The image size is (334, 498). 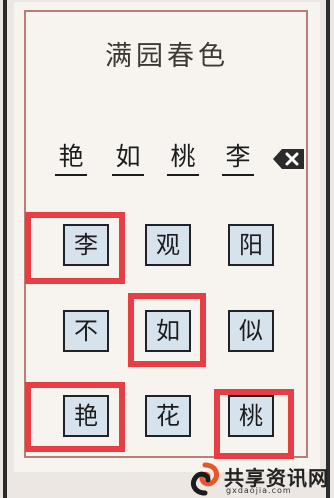 What do you see at coordinates (251, 416) in the screenshot?
I see `char-tile: 桃` at bounding box center [251, 416].